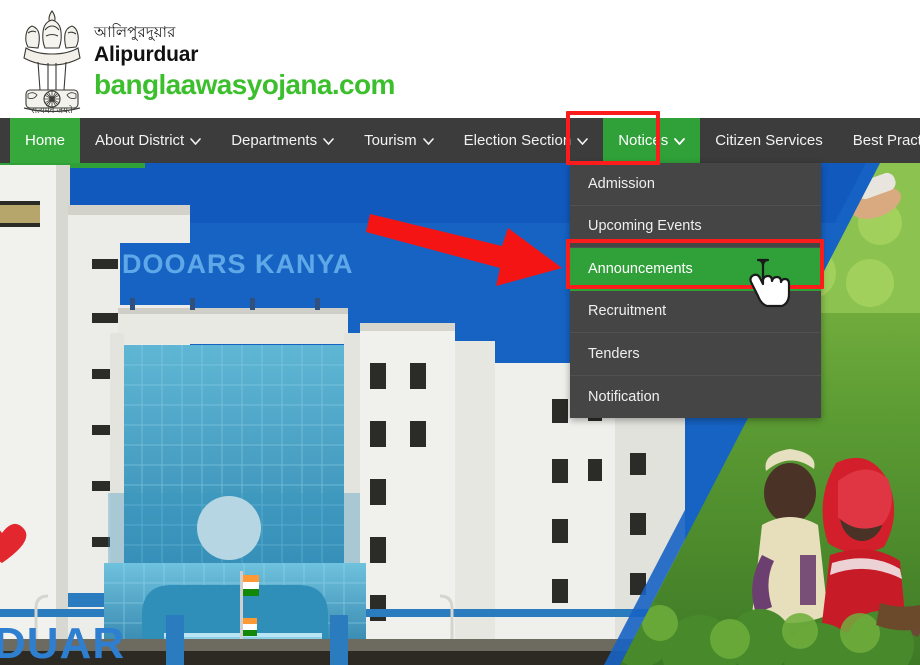 This screenshot has width=920, height=665. I want to click on emblem-motto-text: सत्यमेव जयते, so click(52, 109).